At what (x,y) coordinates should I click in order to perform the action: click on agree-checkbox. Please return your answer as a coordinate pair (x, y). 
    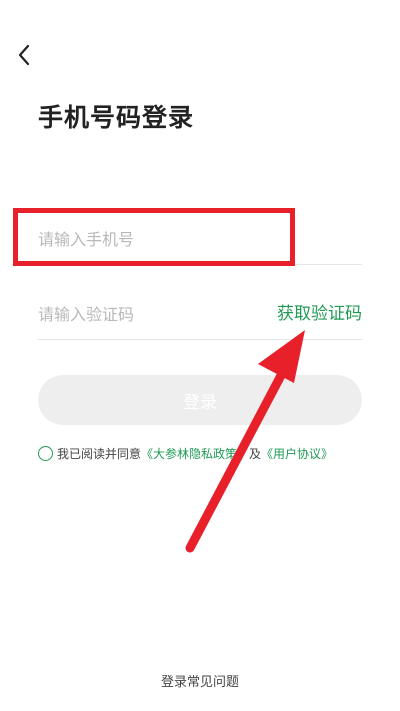
    Looking at the image, I should click on (45, 453).